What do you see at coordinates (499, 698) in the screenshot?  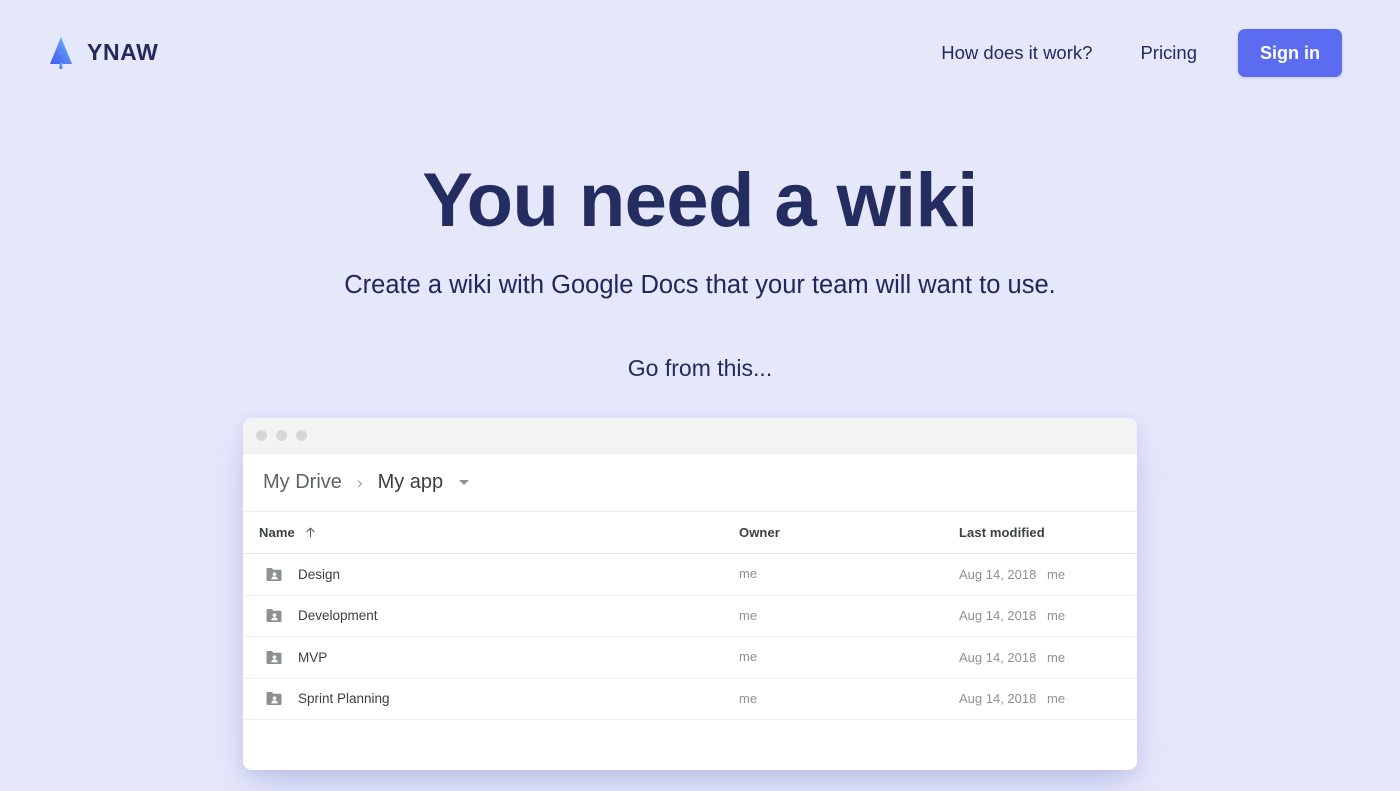 I see `row-name-cell: Sprint Planning` at bounding box center [499, 698].